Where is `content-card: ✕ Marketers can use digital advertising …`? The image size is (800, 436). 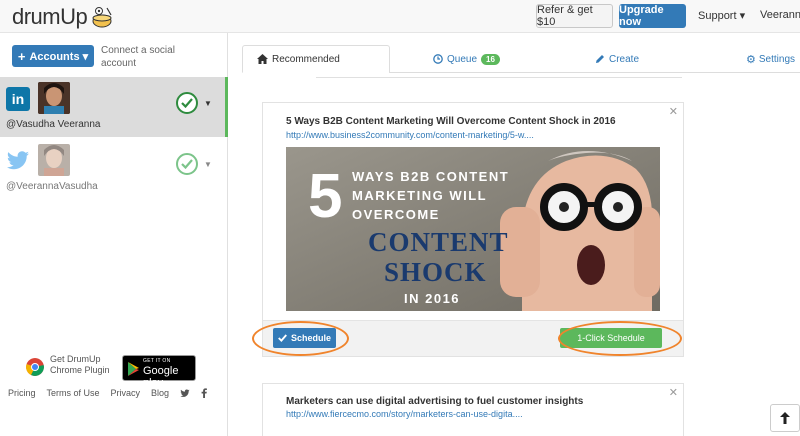 content-card: ✕ Marketers can use digital advertising … is located at coordinates (473, 409).